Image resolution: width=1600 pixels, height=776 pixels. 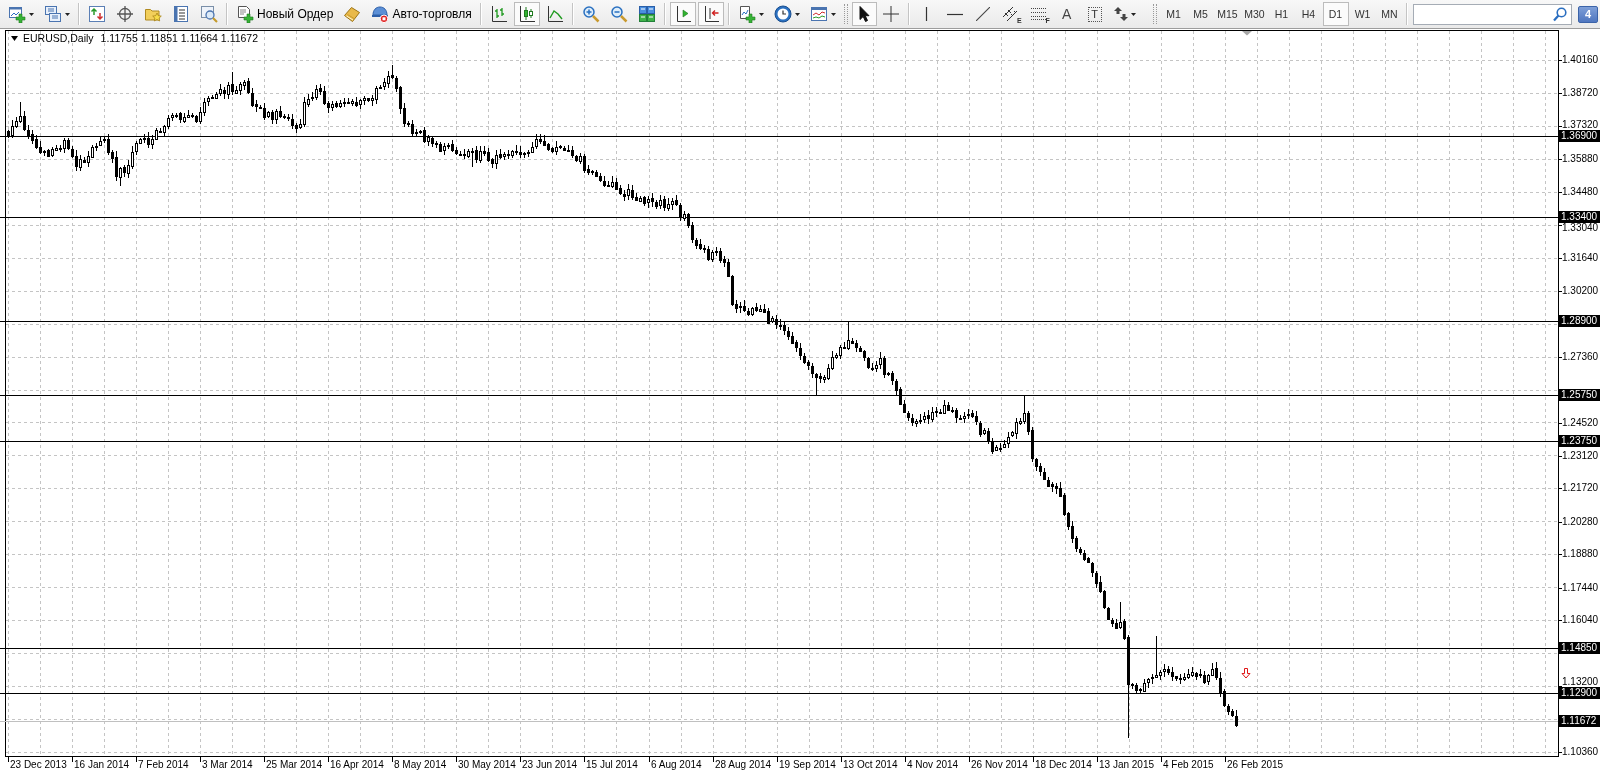 I want to click on triangle-marker-icon, so click(x=1247, y=33).